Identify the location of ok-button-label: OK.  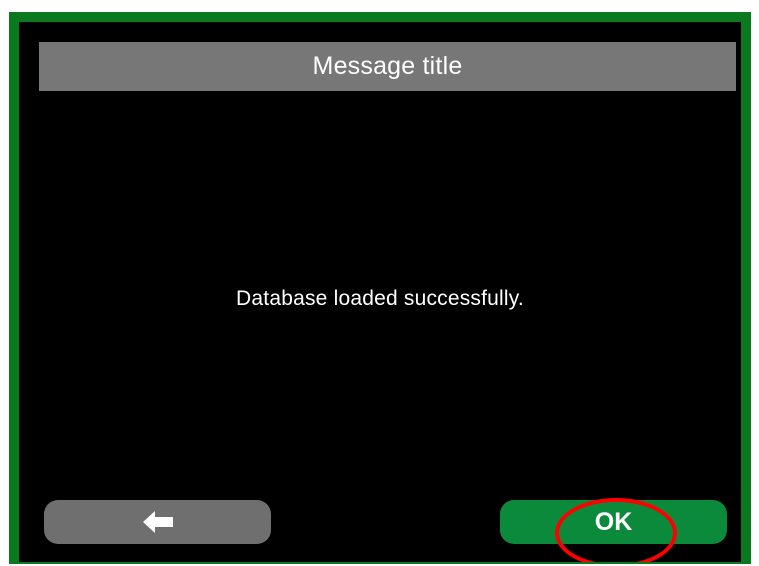
(613, 521).